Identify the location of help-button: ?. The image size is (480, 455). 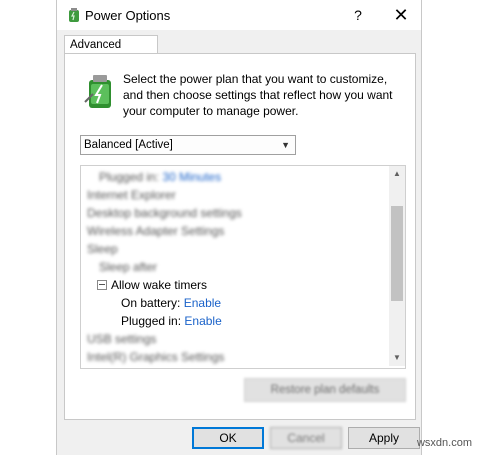
(358, 15).